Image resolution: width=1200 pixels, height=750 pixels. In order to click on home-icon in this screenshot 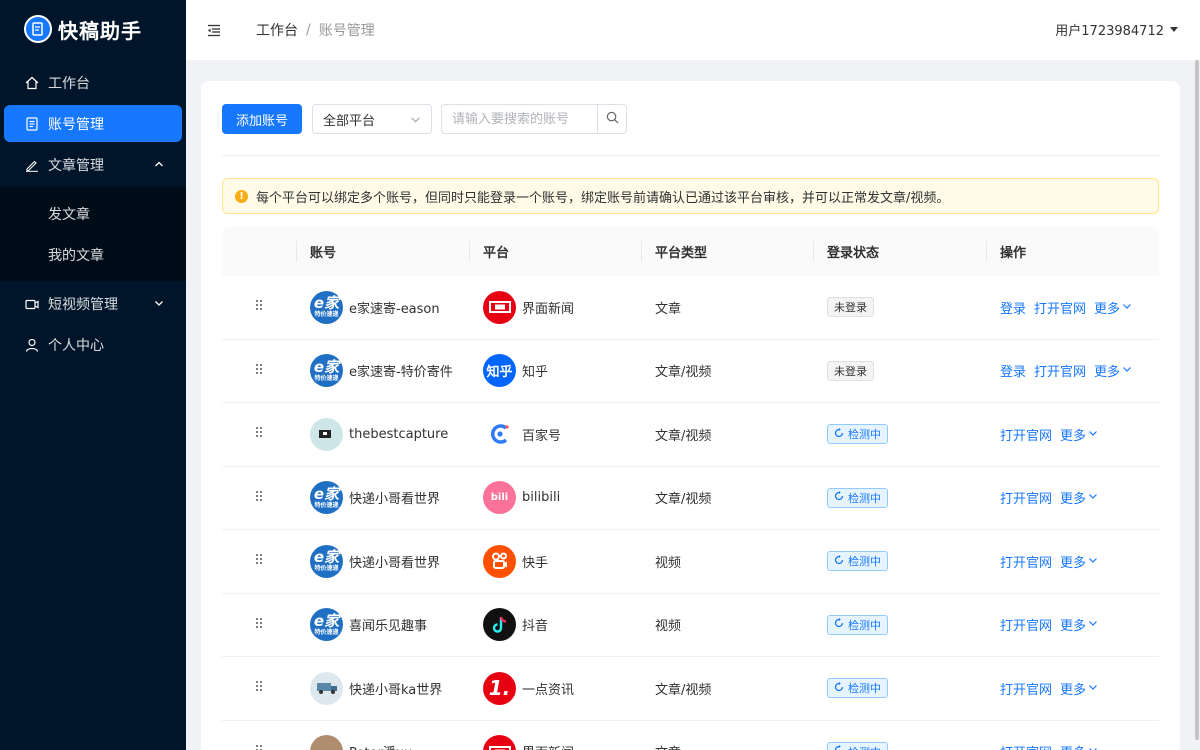, I will do `click(32, 83)`.